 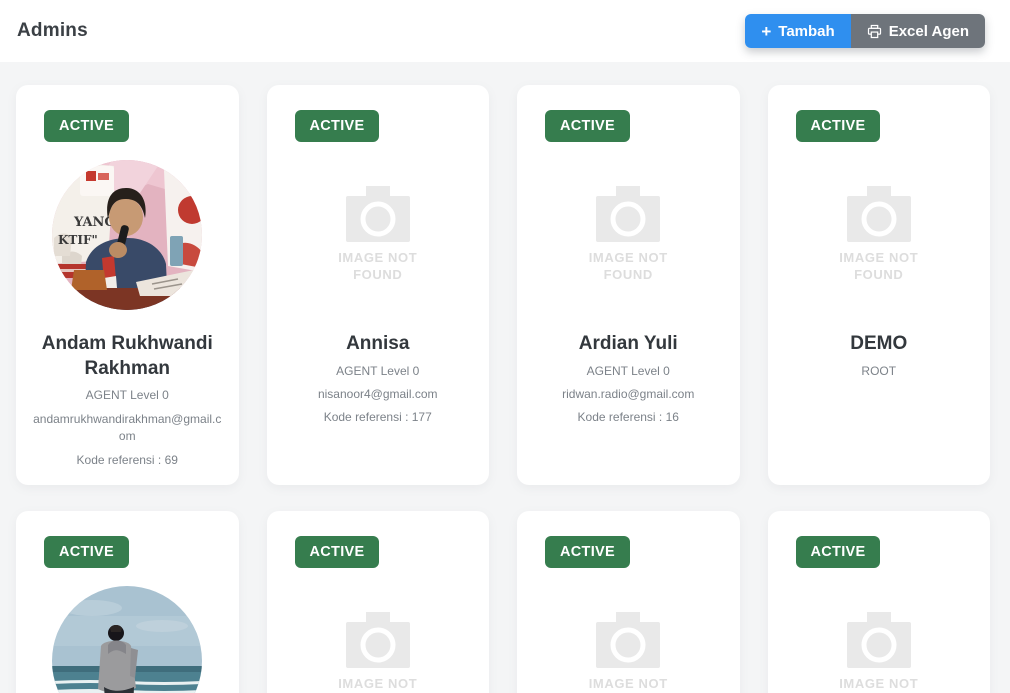 I want to click on toolbar-button-group: + Tambah Excel Agen, so click(x=865, y=31).